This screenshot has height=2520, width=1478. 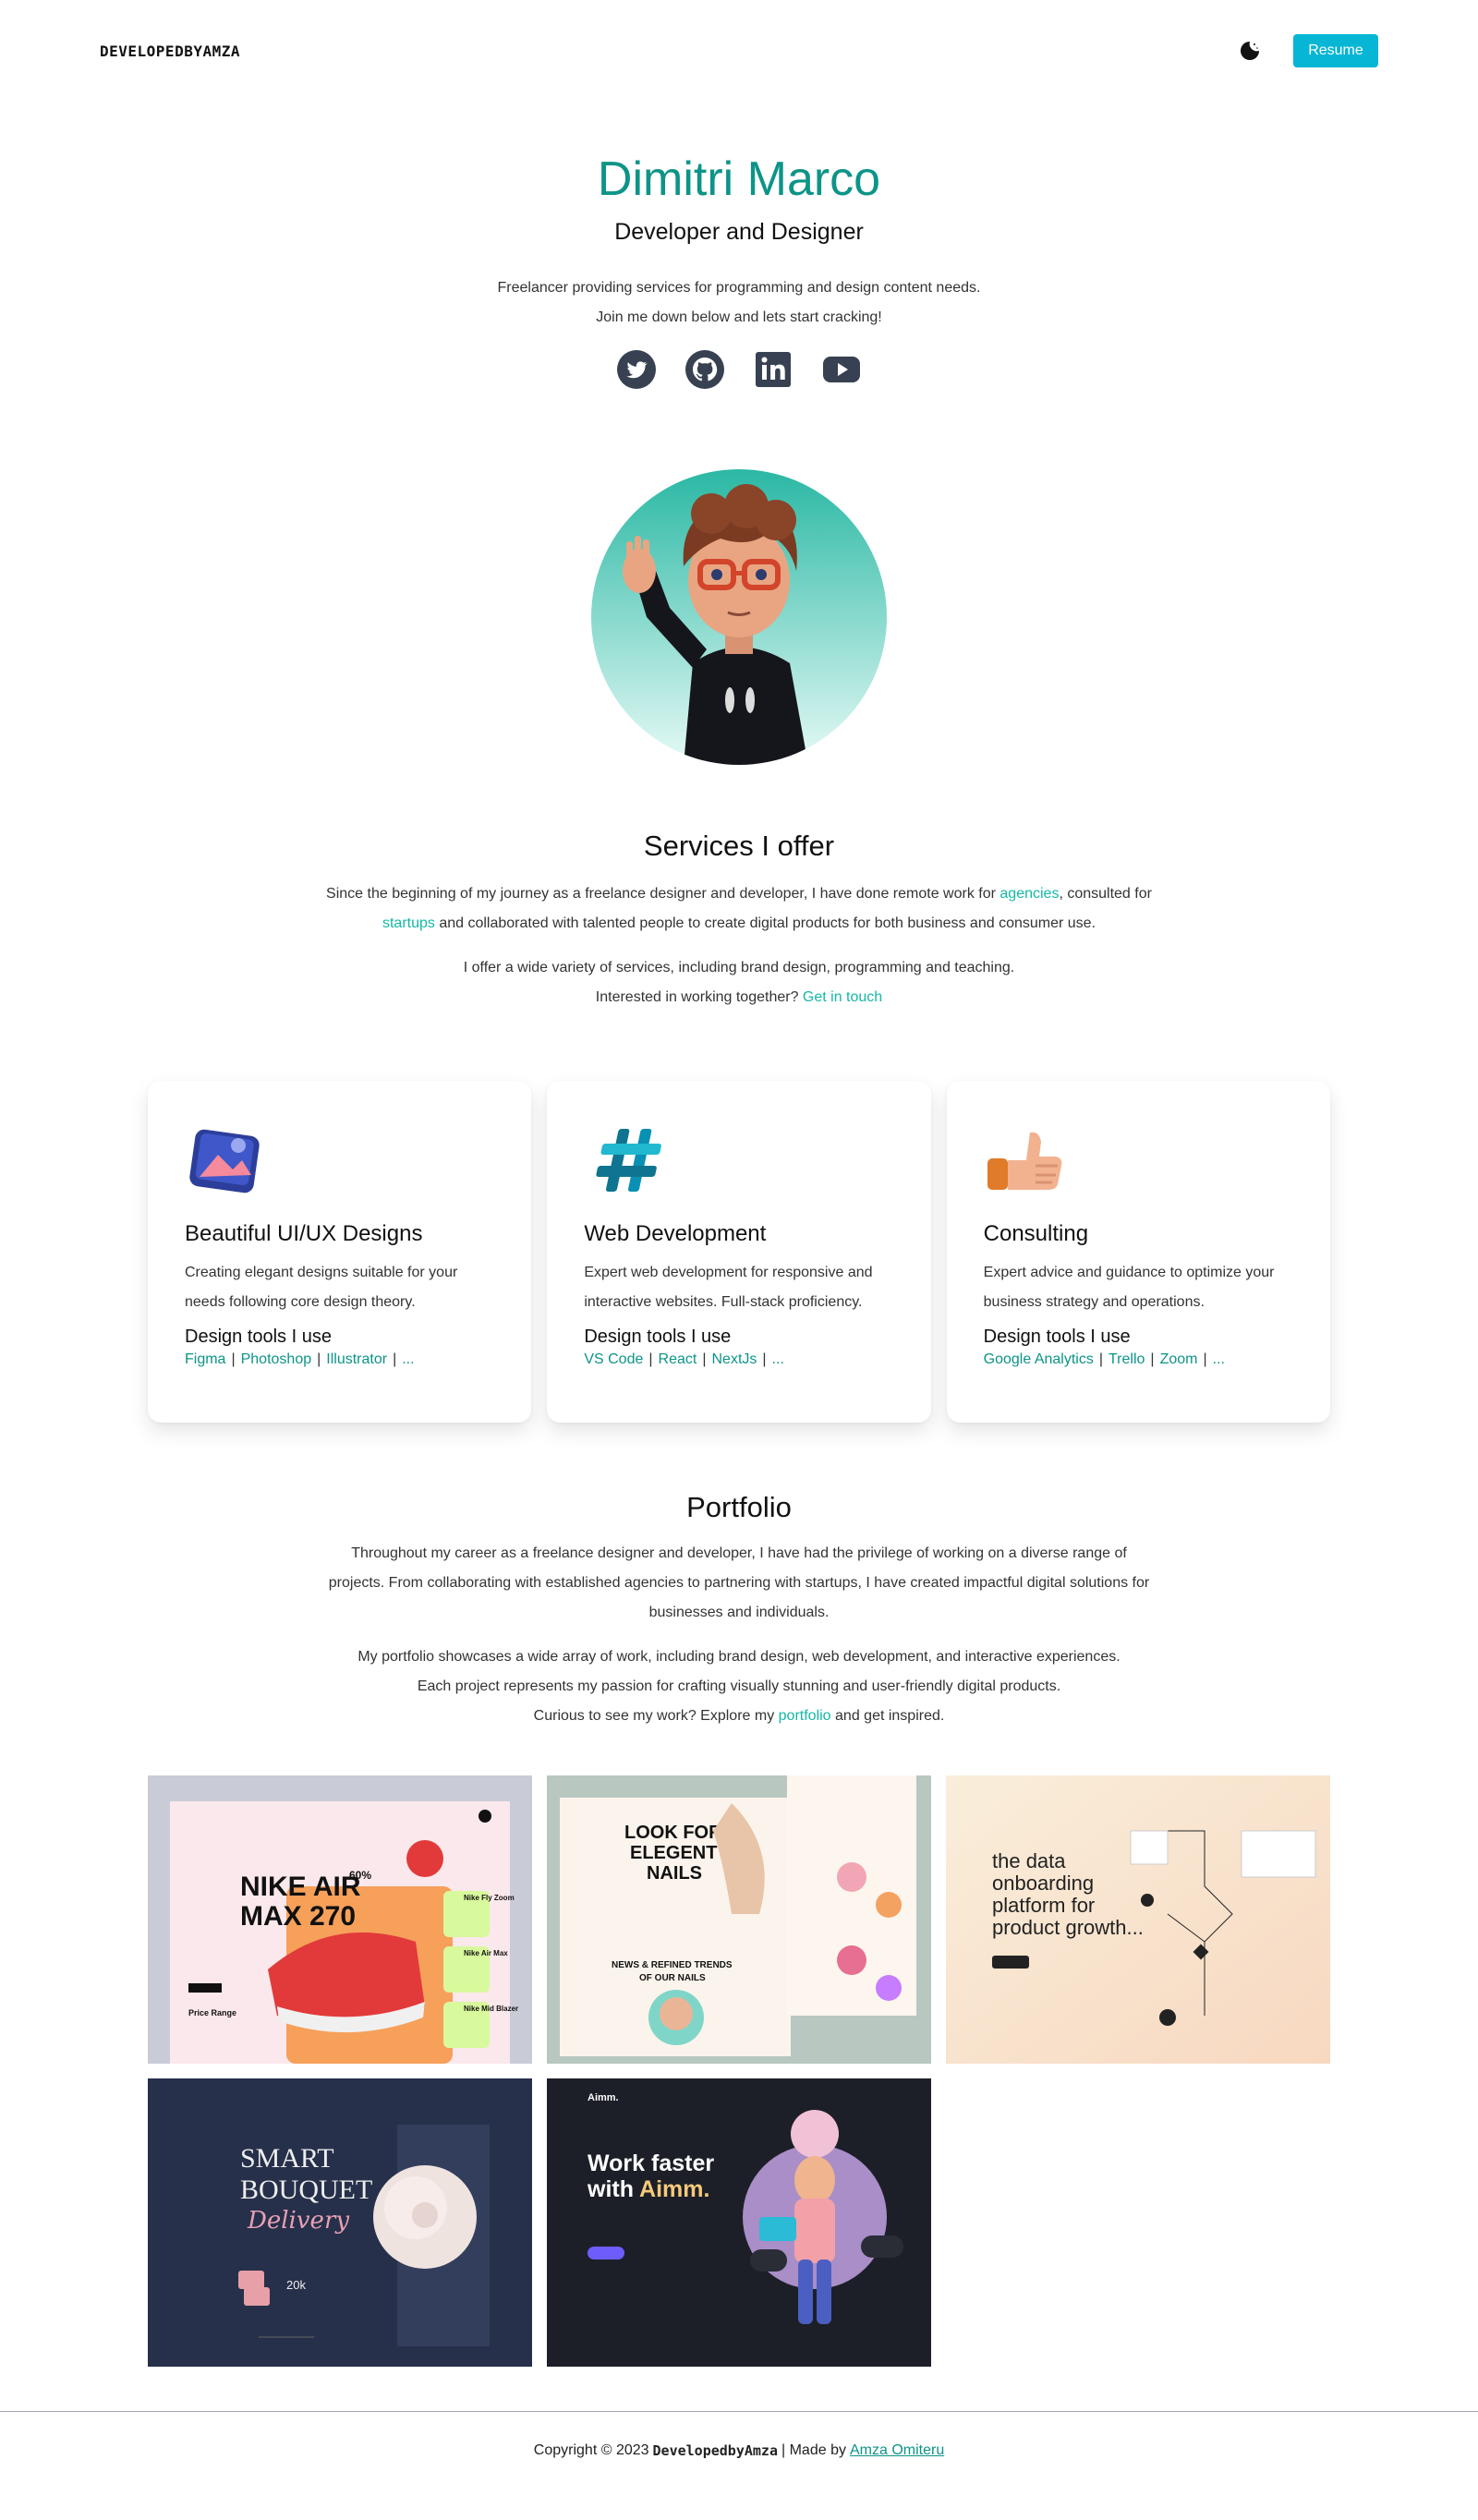 I want to click on get-in-touch-link: Get in touch, so click(x=842, y=997).